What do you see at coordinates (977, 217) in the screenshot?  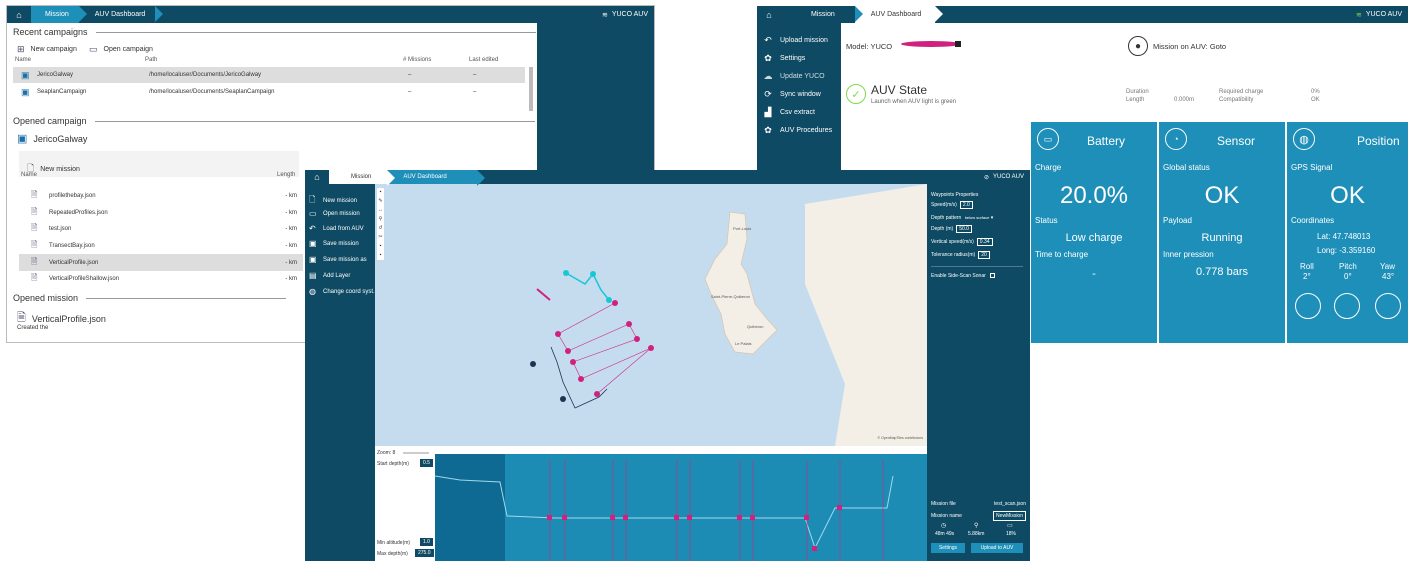 I see `depth-pattern-select: below surface` at bounding box center [977, 217].